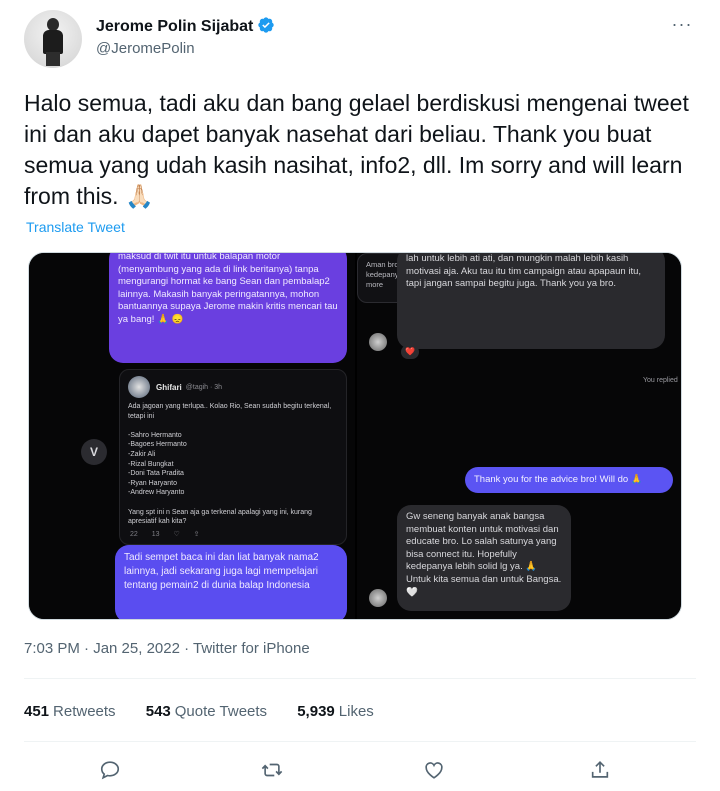 The image size is (720, 791). I want to click on verified-badge-icon, so click(266, 25).